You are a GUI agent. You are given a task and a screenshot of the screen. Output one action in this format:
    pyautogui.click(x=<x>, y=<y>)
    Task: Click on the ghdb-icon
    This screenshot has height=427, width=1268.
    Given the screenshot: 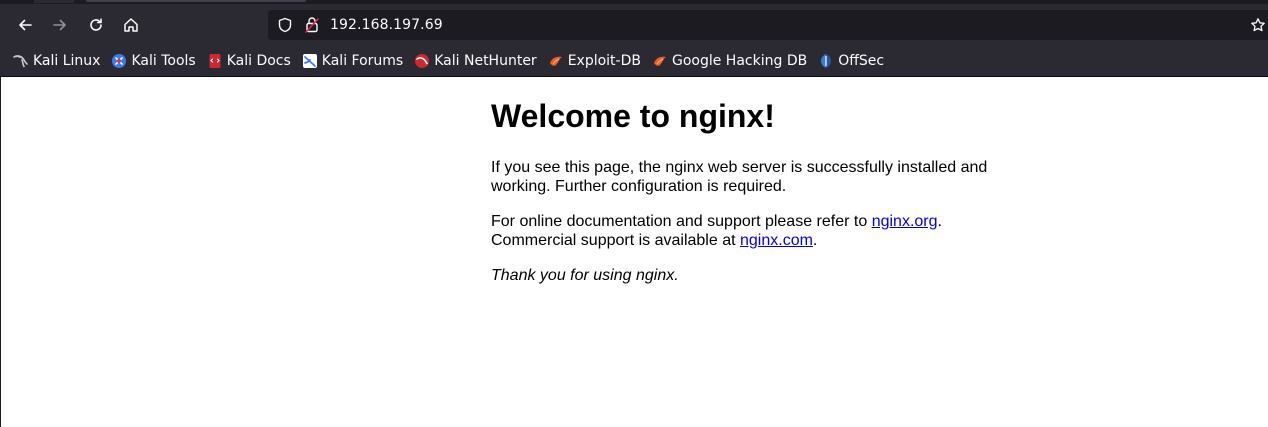 What is the action you would take?
    pyautogui.click(x=660, y=61)
    